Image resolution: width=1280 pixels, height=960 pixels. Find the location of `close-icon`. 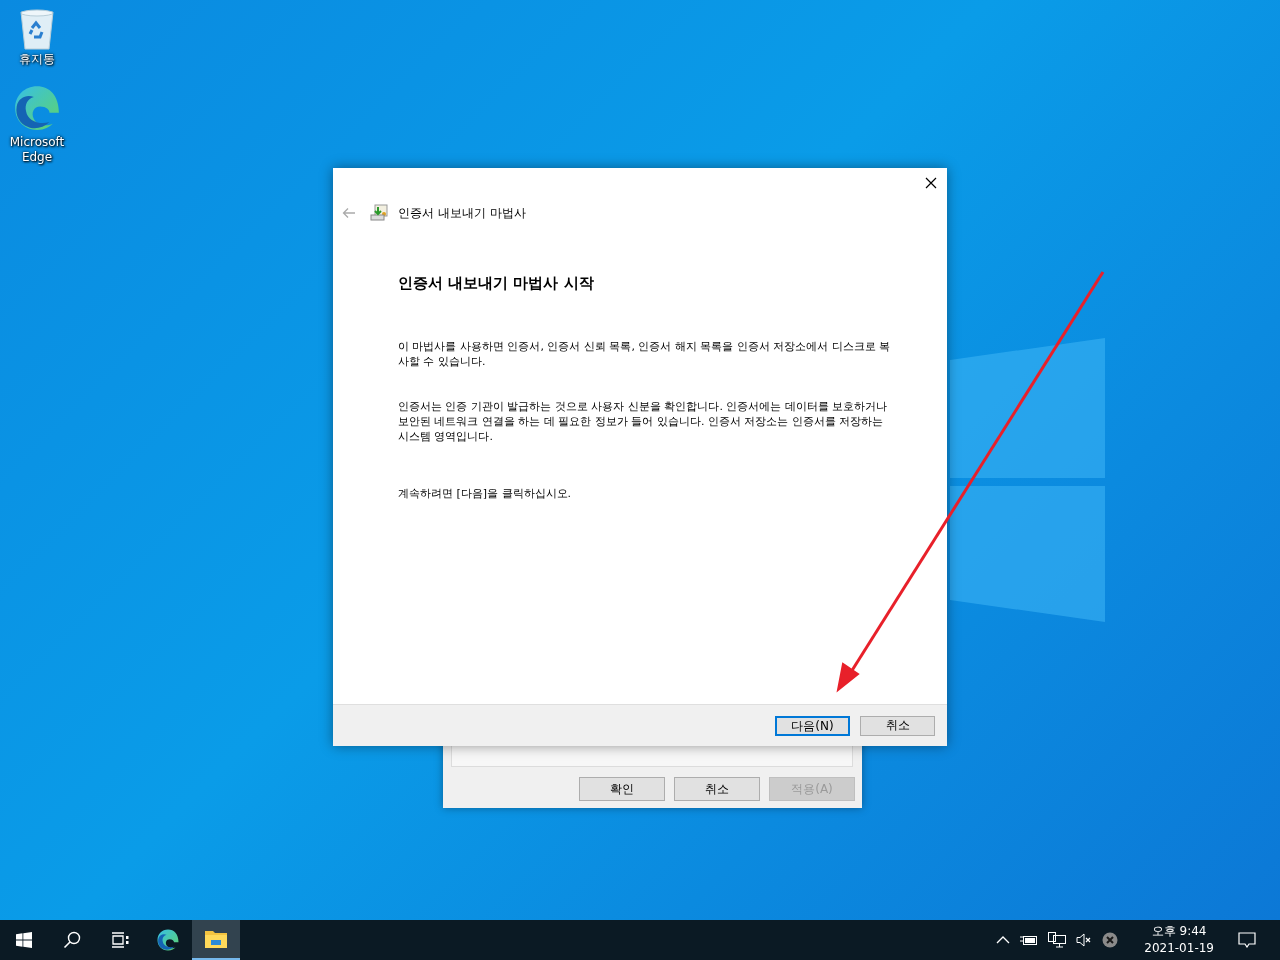

close-icon is located at coordinates (931, 183).